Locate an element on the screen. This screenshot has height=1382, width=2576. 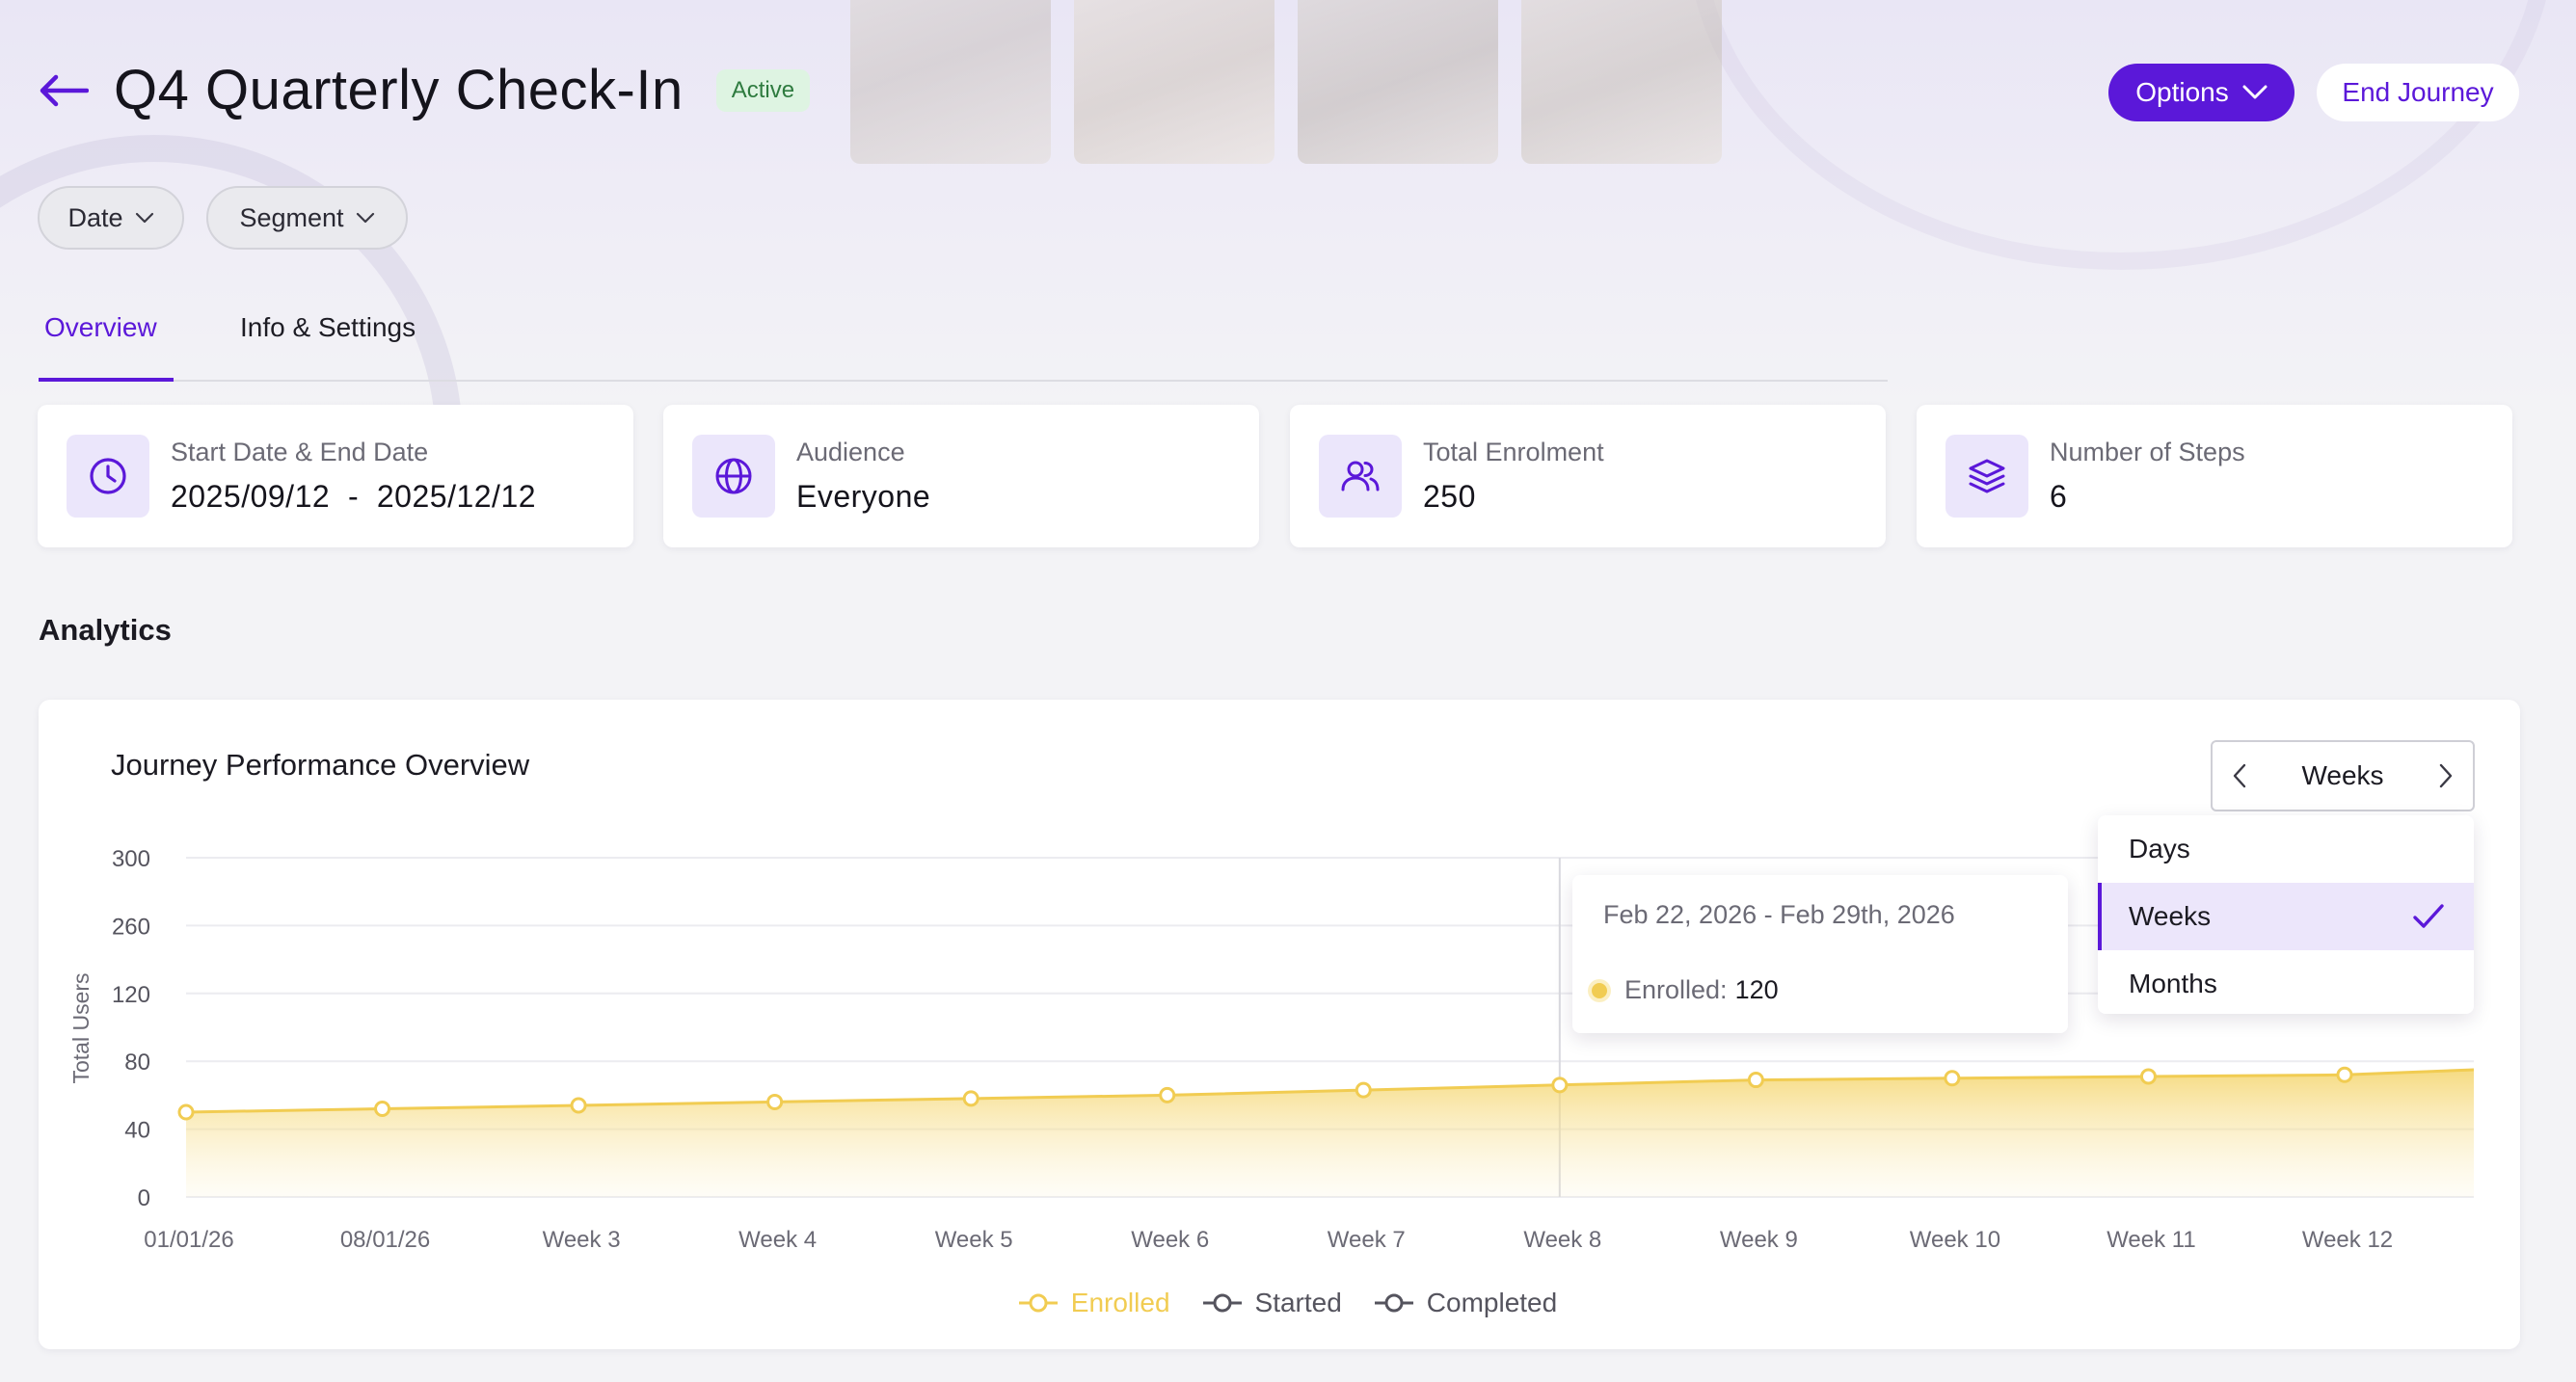
dropdown-option-days: Days is located at coordinates (2286, 849).